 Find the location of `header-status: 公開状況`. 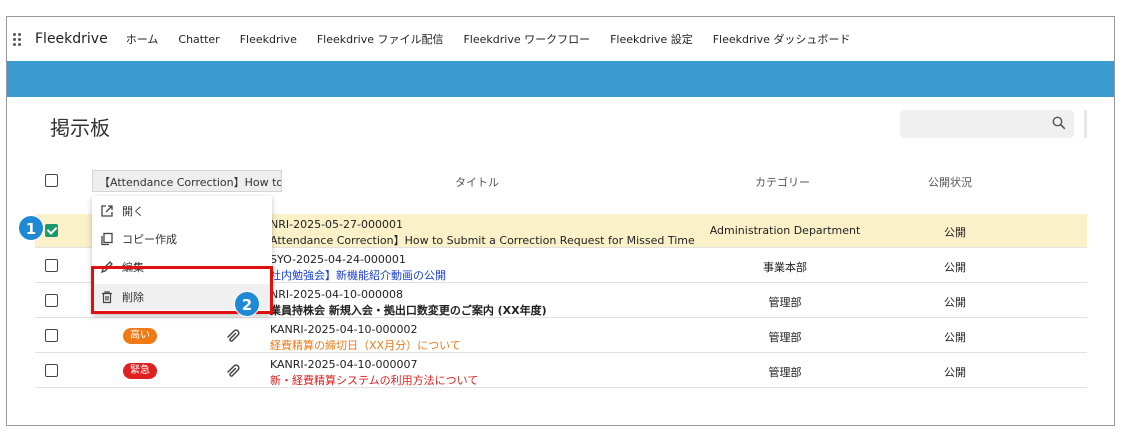

header-status: 公開状況 is located at coordinates (950, 182).